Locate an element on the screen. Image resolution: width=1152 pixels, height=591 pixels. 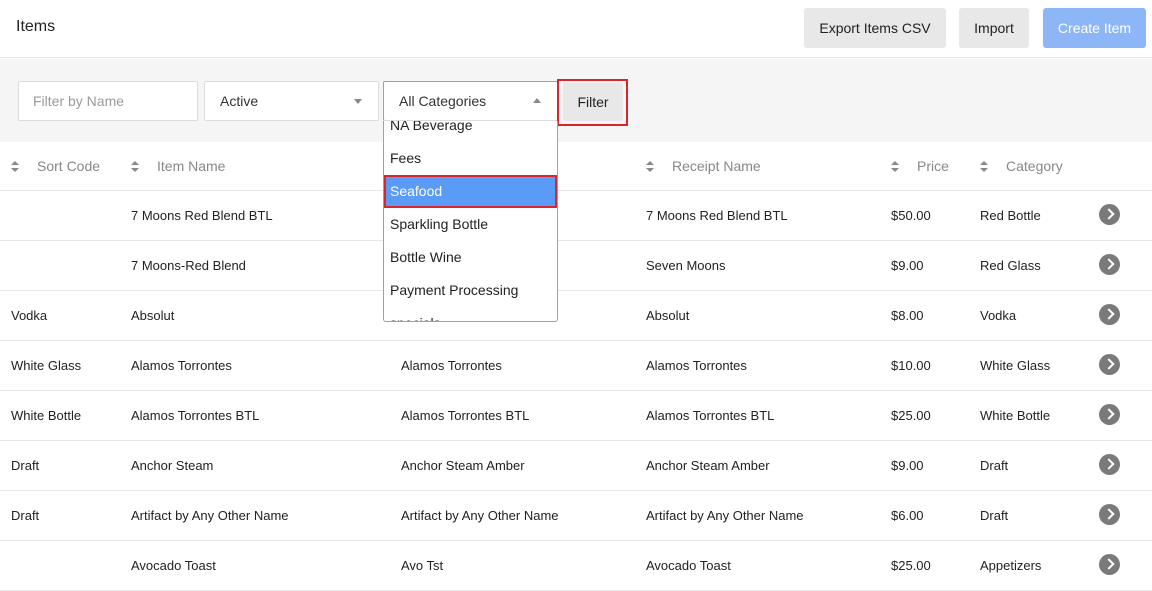
column-header-category: Category is located at coordinates (1021, 166).